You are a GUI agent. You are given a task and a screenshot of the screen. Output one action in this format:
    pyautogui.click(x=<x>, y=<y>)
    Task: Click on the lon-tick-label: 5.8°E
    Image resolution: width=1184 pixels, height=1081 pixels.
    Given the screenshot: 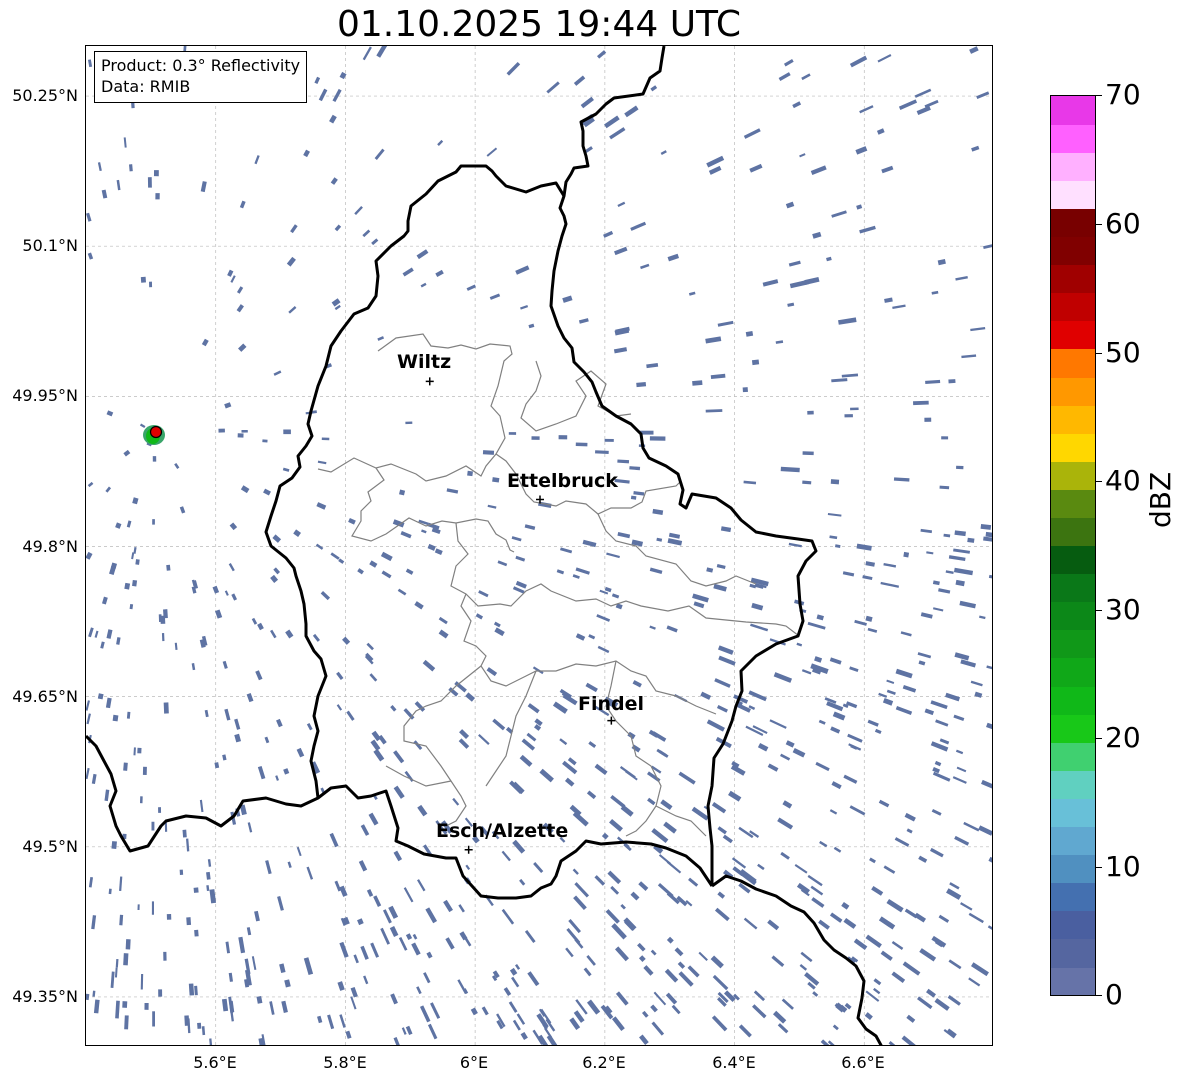 What is the action you would take?
    pyautogui.click(x=345, y=1062)
    